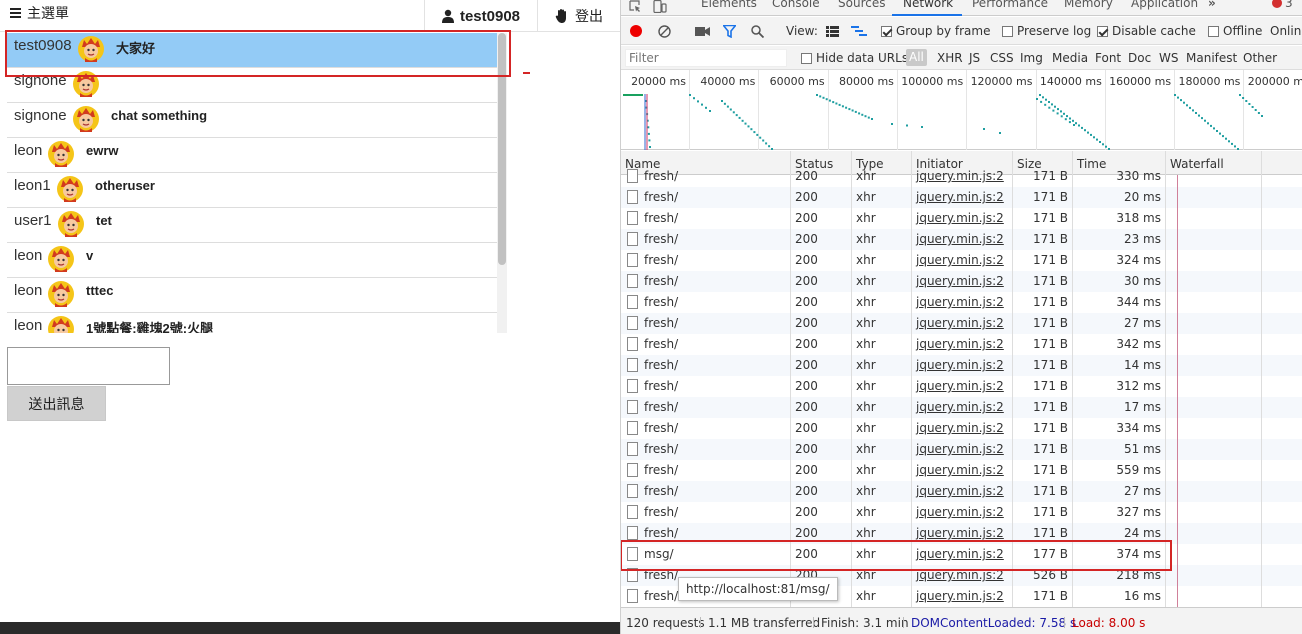 The height and width of the screenshot is (634, 1302). I want to click on network-row: fresh/200 xhr jquery.min.js:2 171 B 23 ms, so click(961, 239).